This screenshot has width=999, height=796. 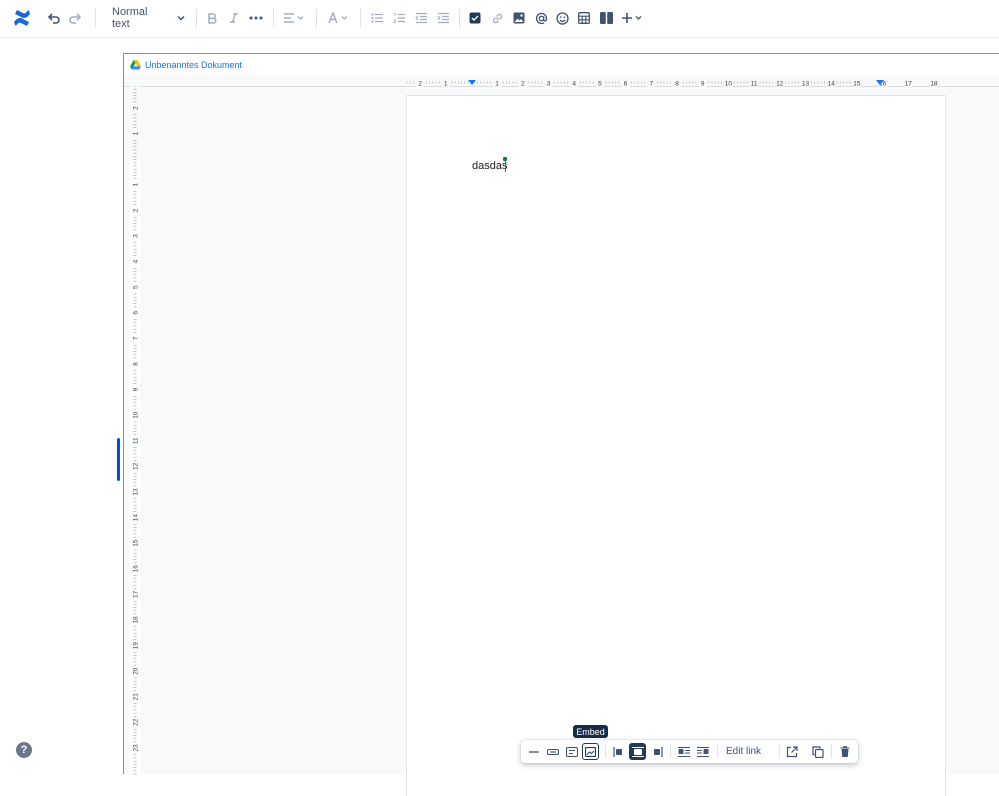 What do you see at coordinates (519, 18) in the screenshot?
I see `image-icon` at bounding box center [519, 18].